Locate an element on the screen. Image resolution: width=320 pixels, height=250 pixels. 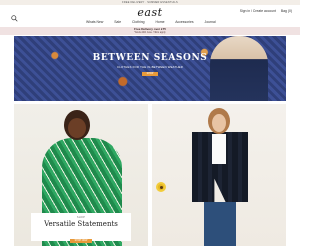
card-headline: Versatile Statements is located at coordinates (81, 224).